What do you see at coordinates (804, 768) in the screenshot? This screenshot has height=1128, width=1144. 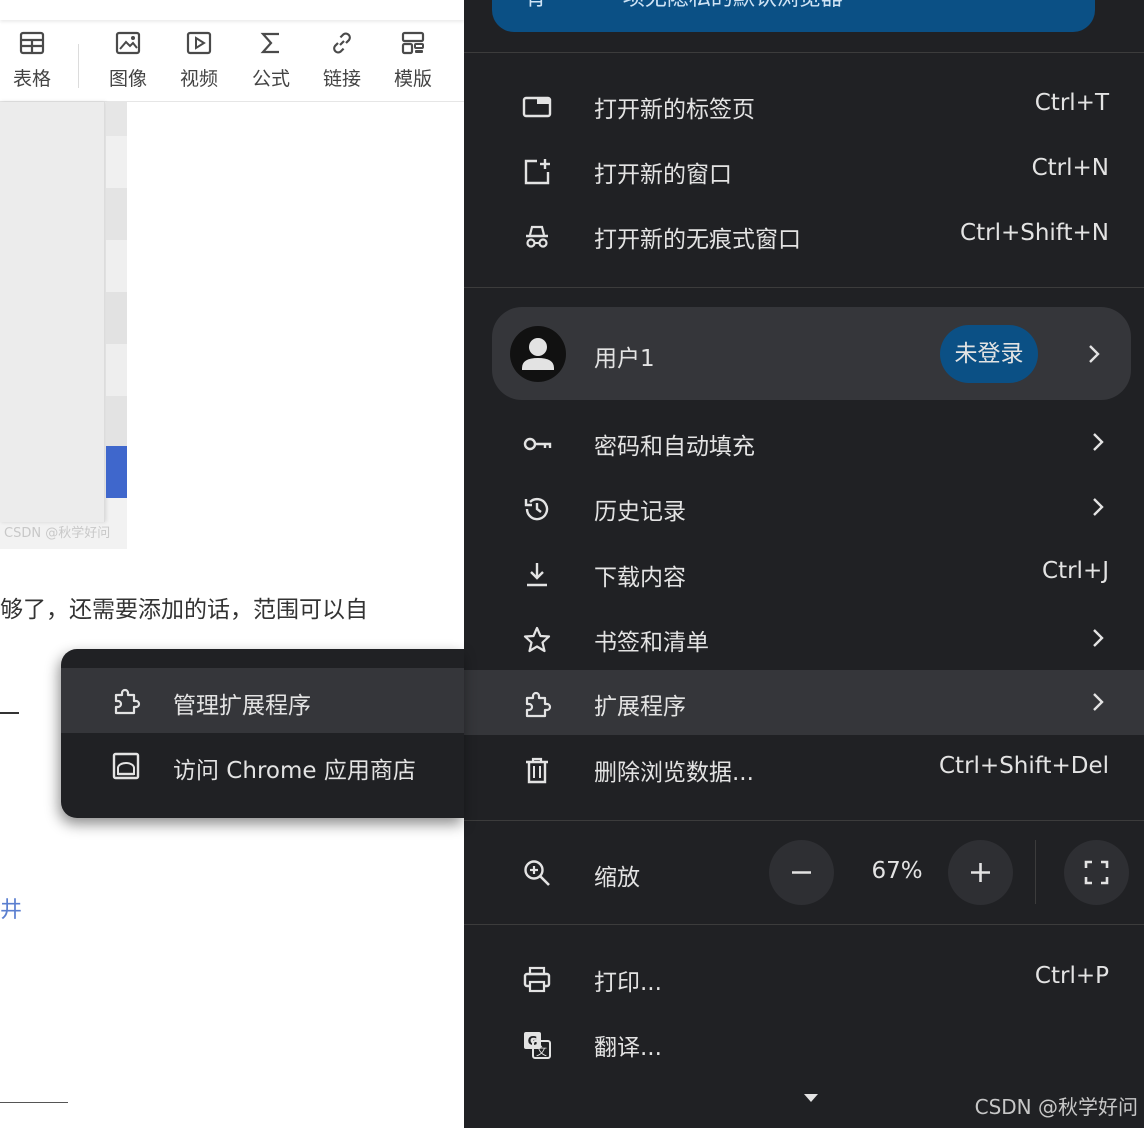 I see `menu-item-clear-data: 删除浏览数据... Ctrl+Shift+Del` at bounding box center [804, 768].